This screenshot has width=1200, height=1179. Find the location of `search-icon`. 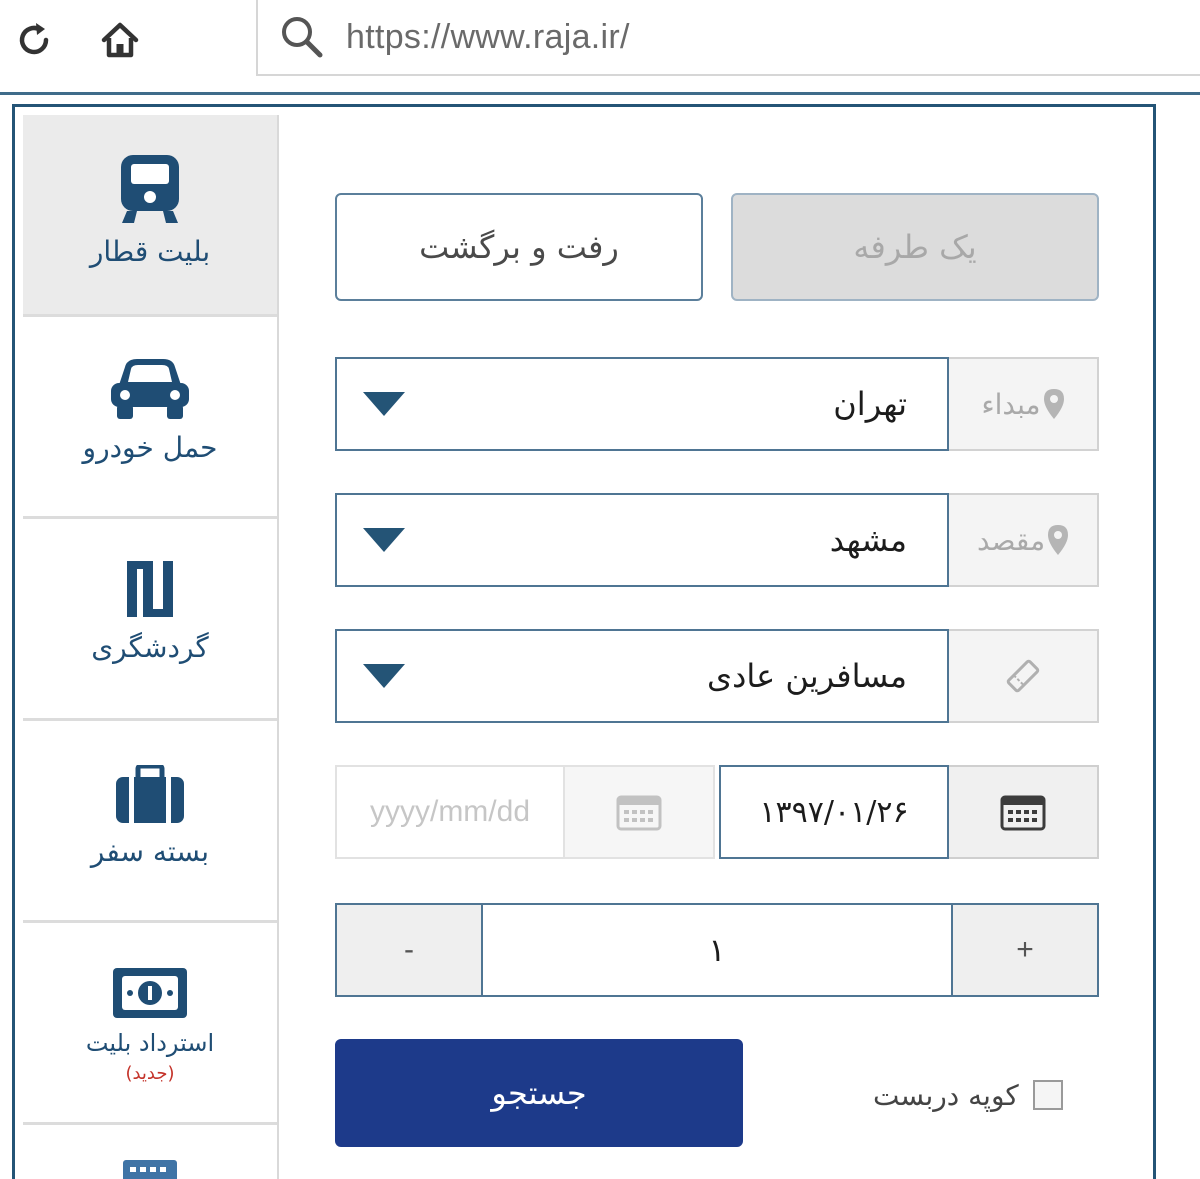

search-icon is located at coordinates (302, 37).